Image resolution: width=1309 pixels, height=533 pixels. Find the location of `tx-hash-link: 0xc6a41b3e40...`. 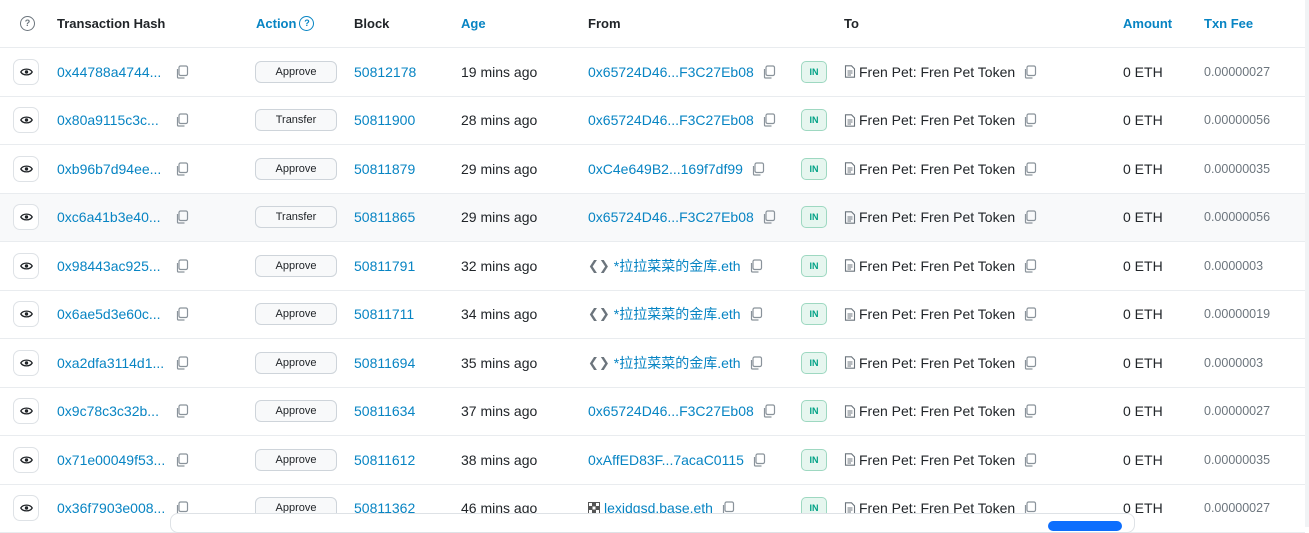

tx-hash-link: 0xc6a41b3e40... is located at coordinates (109, 217).